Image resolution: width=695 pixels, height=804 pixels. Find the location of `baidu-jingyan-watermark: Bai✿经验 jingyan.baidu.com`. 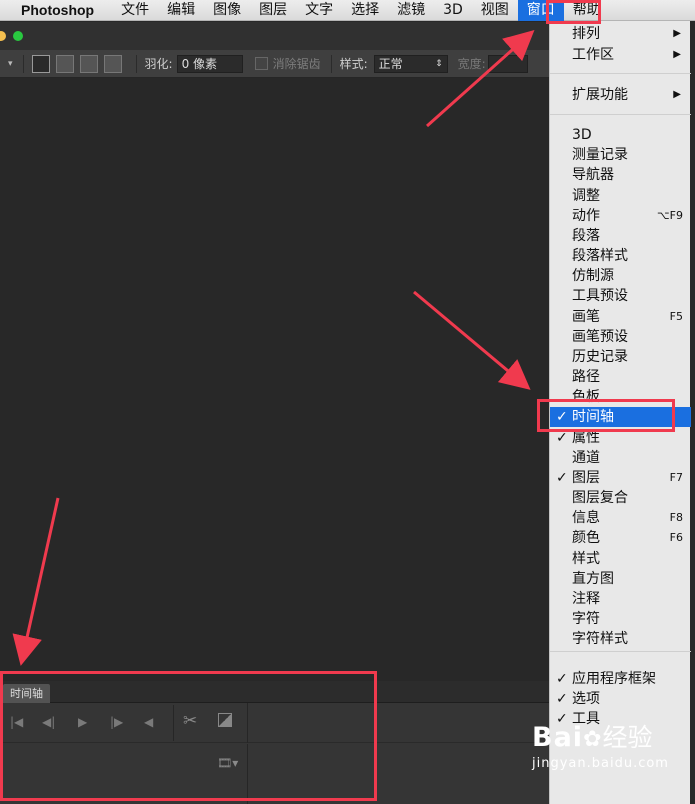

baidu-jingyan-watermark: Bai✿经验 jingyan.baidu.com is located at coordinates (611, 758).